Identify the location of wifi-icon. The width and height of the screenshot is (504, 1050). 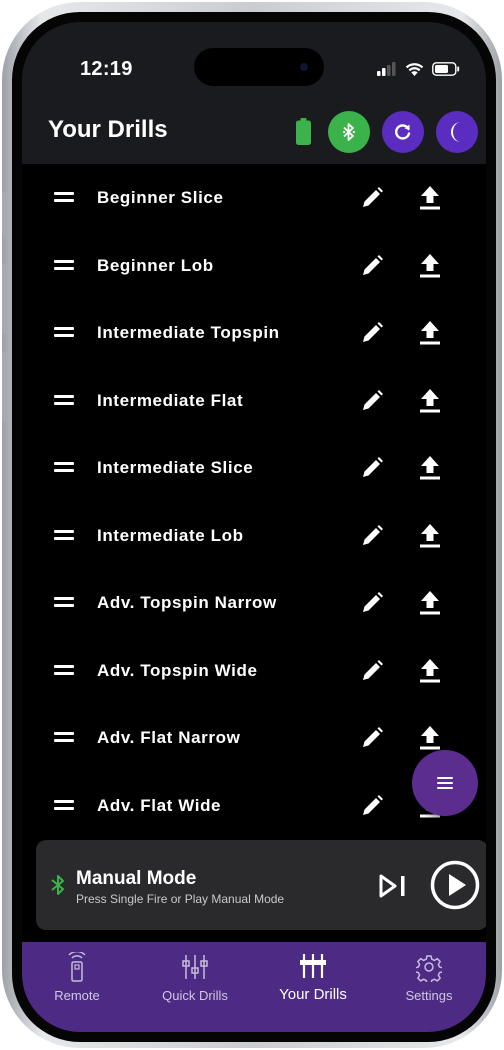
(414, 69).